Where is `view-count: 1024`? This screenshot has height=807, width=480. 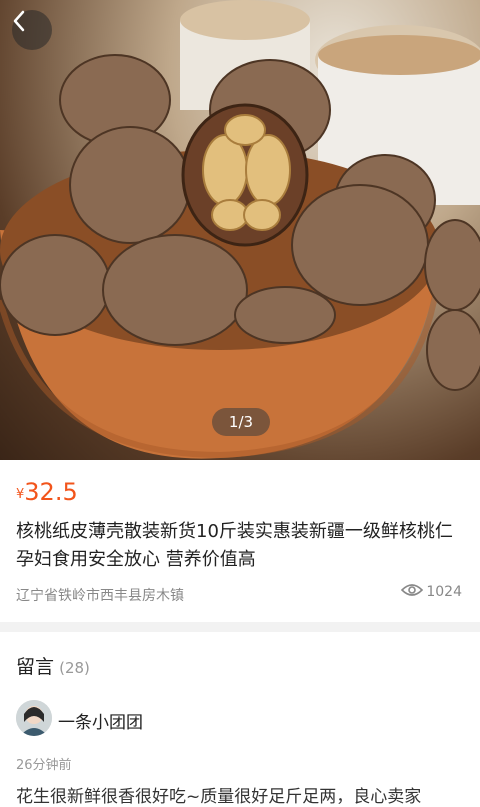 view-count: 1024 is located at coordinates (431, 592).